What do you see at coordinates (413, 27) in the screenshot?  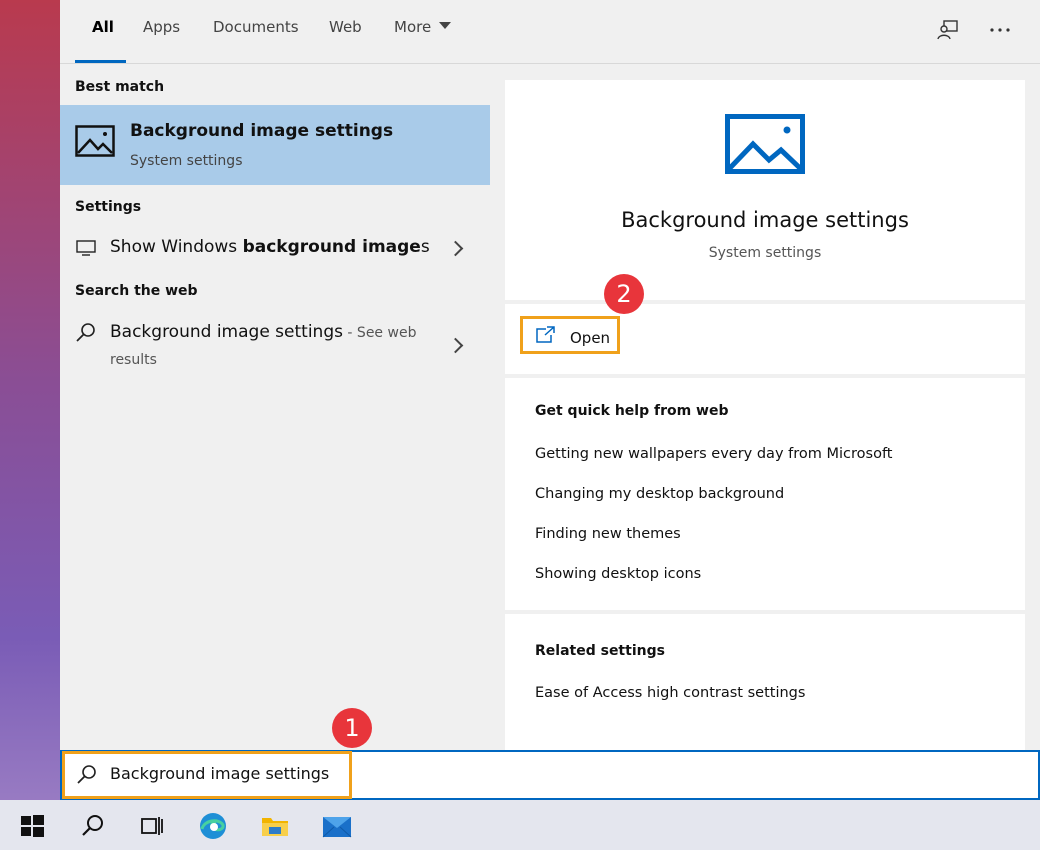 I see `tab-more-label: More` at bounding box center [413, 27].